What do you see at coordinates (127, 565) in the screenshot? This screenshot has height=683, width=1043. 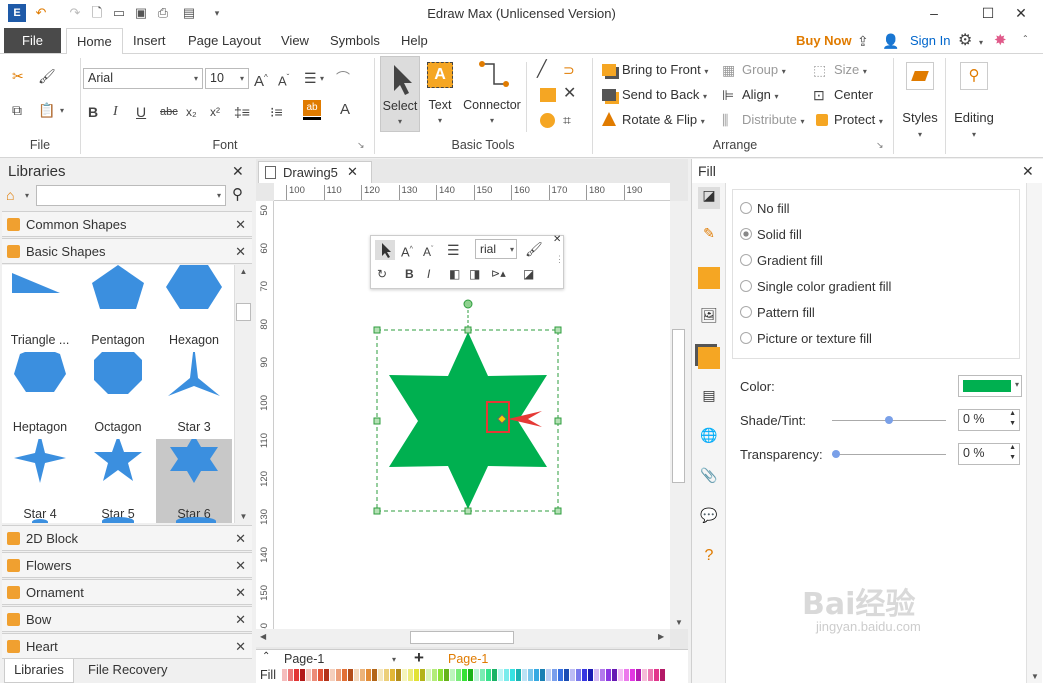 I see `library-category: Flowers ✕` at bounding box center [127, 565].